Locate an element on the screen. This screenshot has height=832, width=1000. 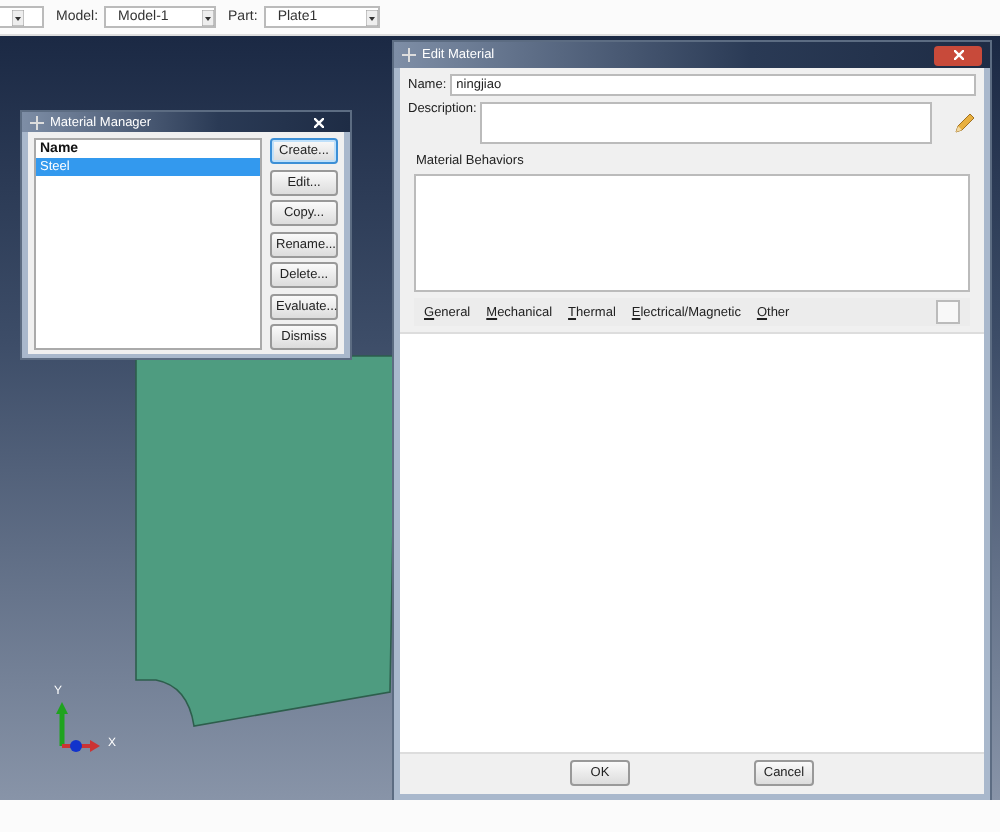
axis-triad-icon is located at coordinates (78, 727).